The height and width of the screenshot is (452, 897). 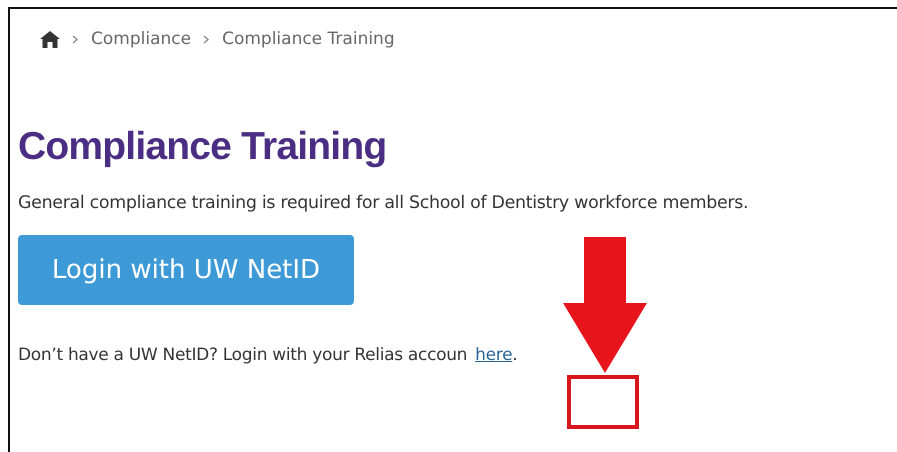 What do you see at coordinates (141, 39) in the screenshot?
I see `breadcrumb-item: Compliance` at bounding box center [141, 39].